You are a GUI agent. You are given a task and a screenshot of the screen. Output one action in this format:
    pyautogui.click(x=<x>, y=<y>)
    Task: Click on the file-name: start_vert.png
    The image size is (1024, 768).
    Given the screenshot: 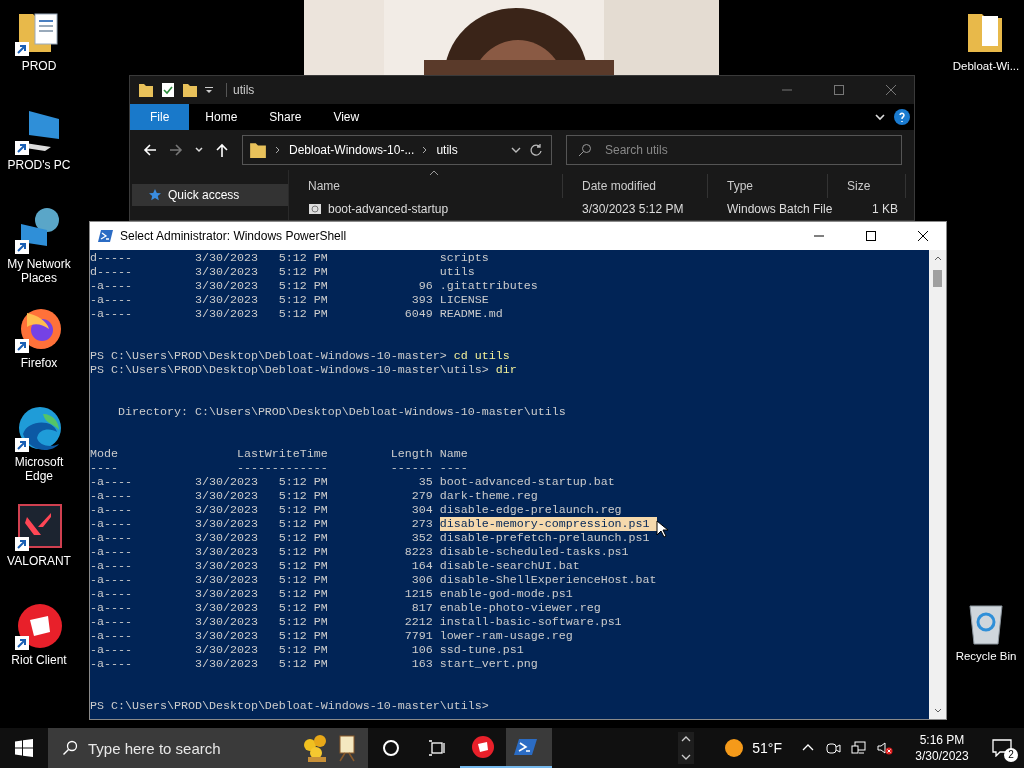 What is the action you would take?
    pyautogui.click(x=488, y=664)
    